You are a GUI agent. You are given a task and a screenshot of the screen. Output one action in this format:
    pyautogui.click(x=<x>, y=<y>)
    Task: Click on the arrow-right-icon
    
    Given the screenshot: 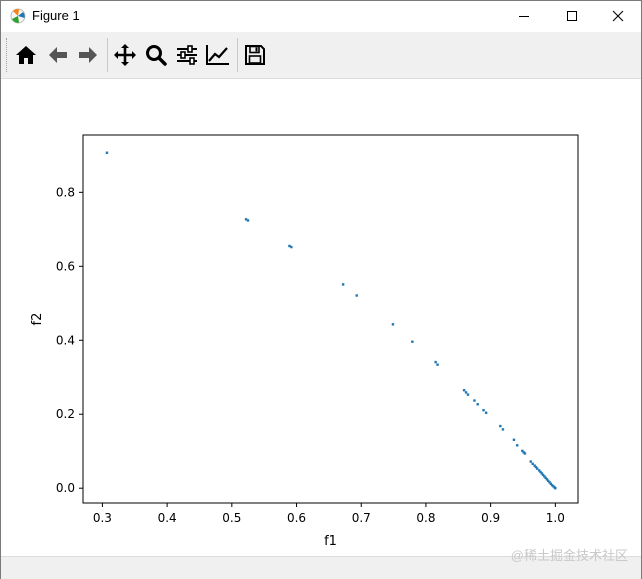 What is the action you would take?
    pyautogui.click(x=88, y=55)
    